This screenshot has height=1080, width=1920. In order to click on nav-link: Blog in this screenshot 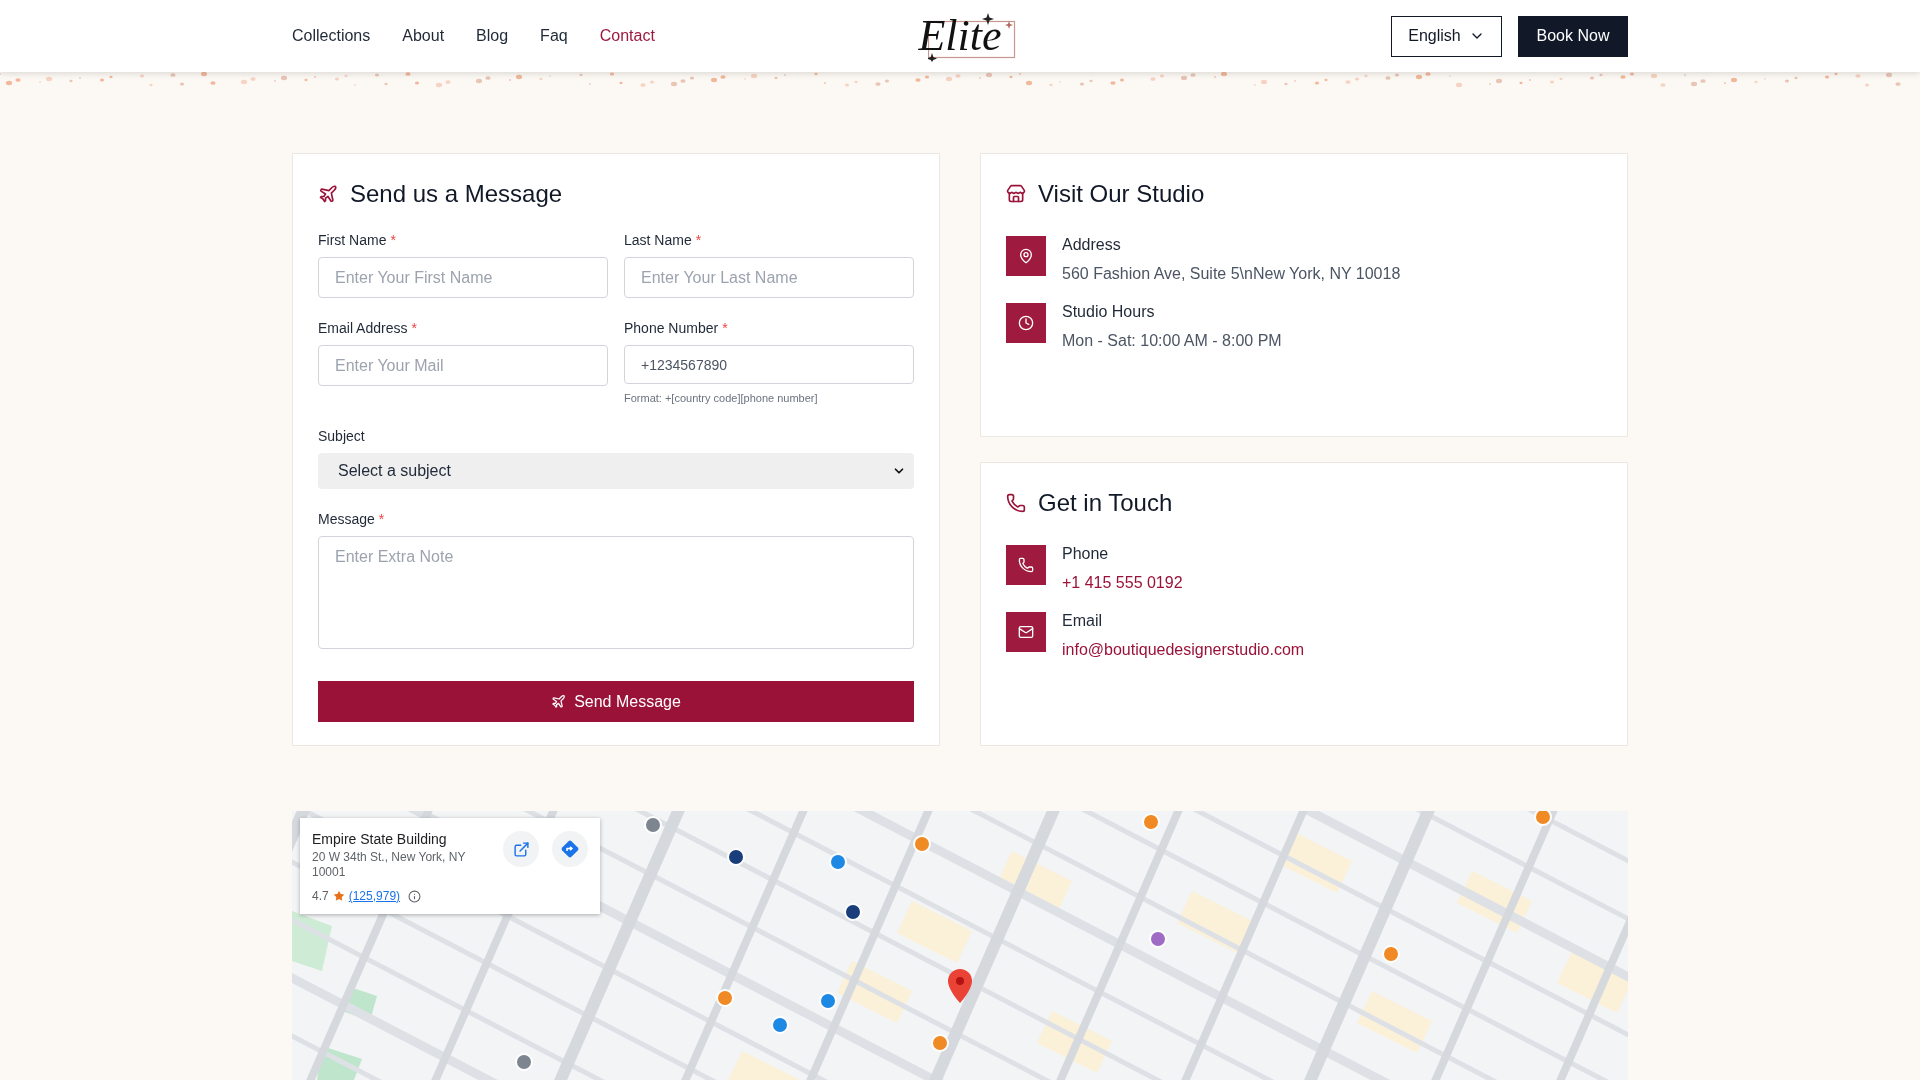, I will do `click(492, 36)`.